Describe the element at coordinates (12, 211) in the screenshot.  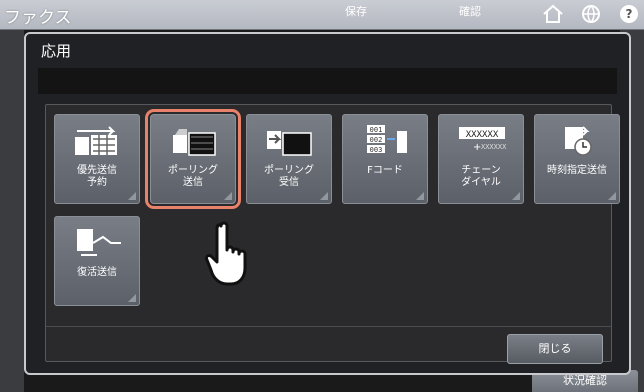
I see `background-left` at that location.